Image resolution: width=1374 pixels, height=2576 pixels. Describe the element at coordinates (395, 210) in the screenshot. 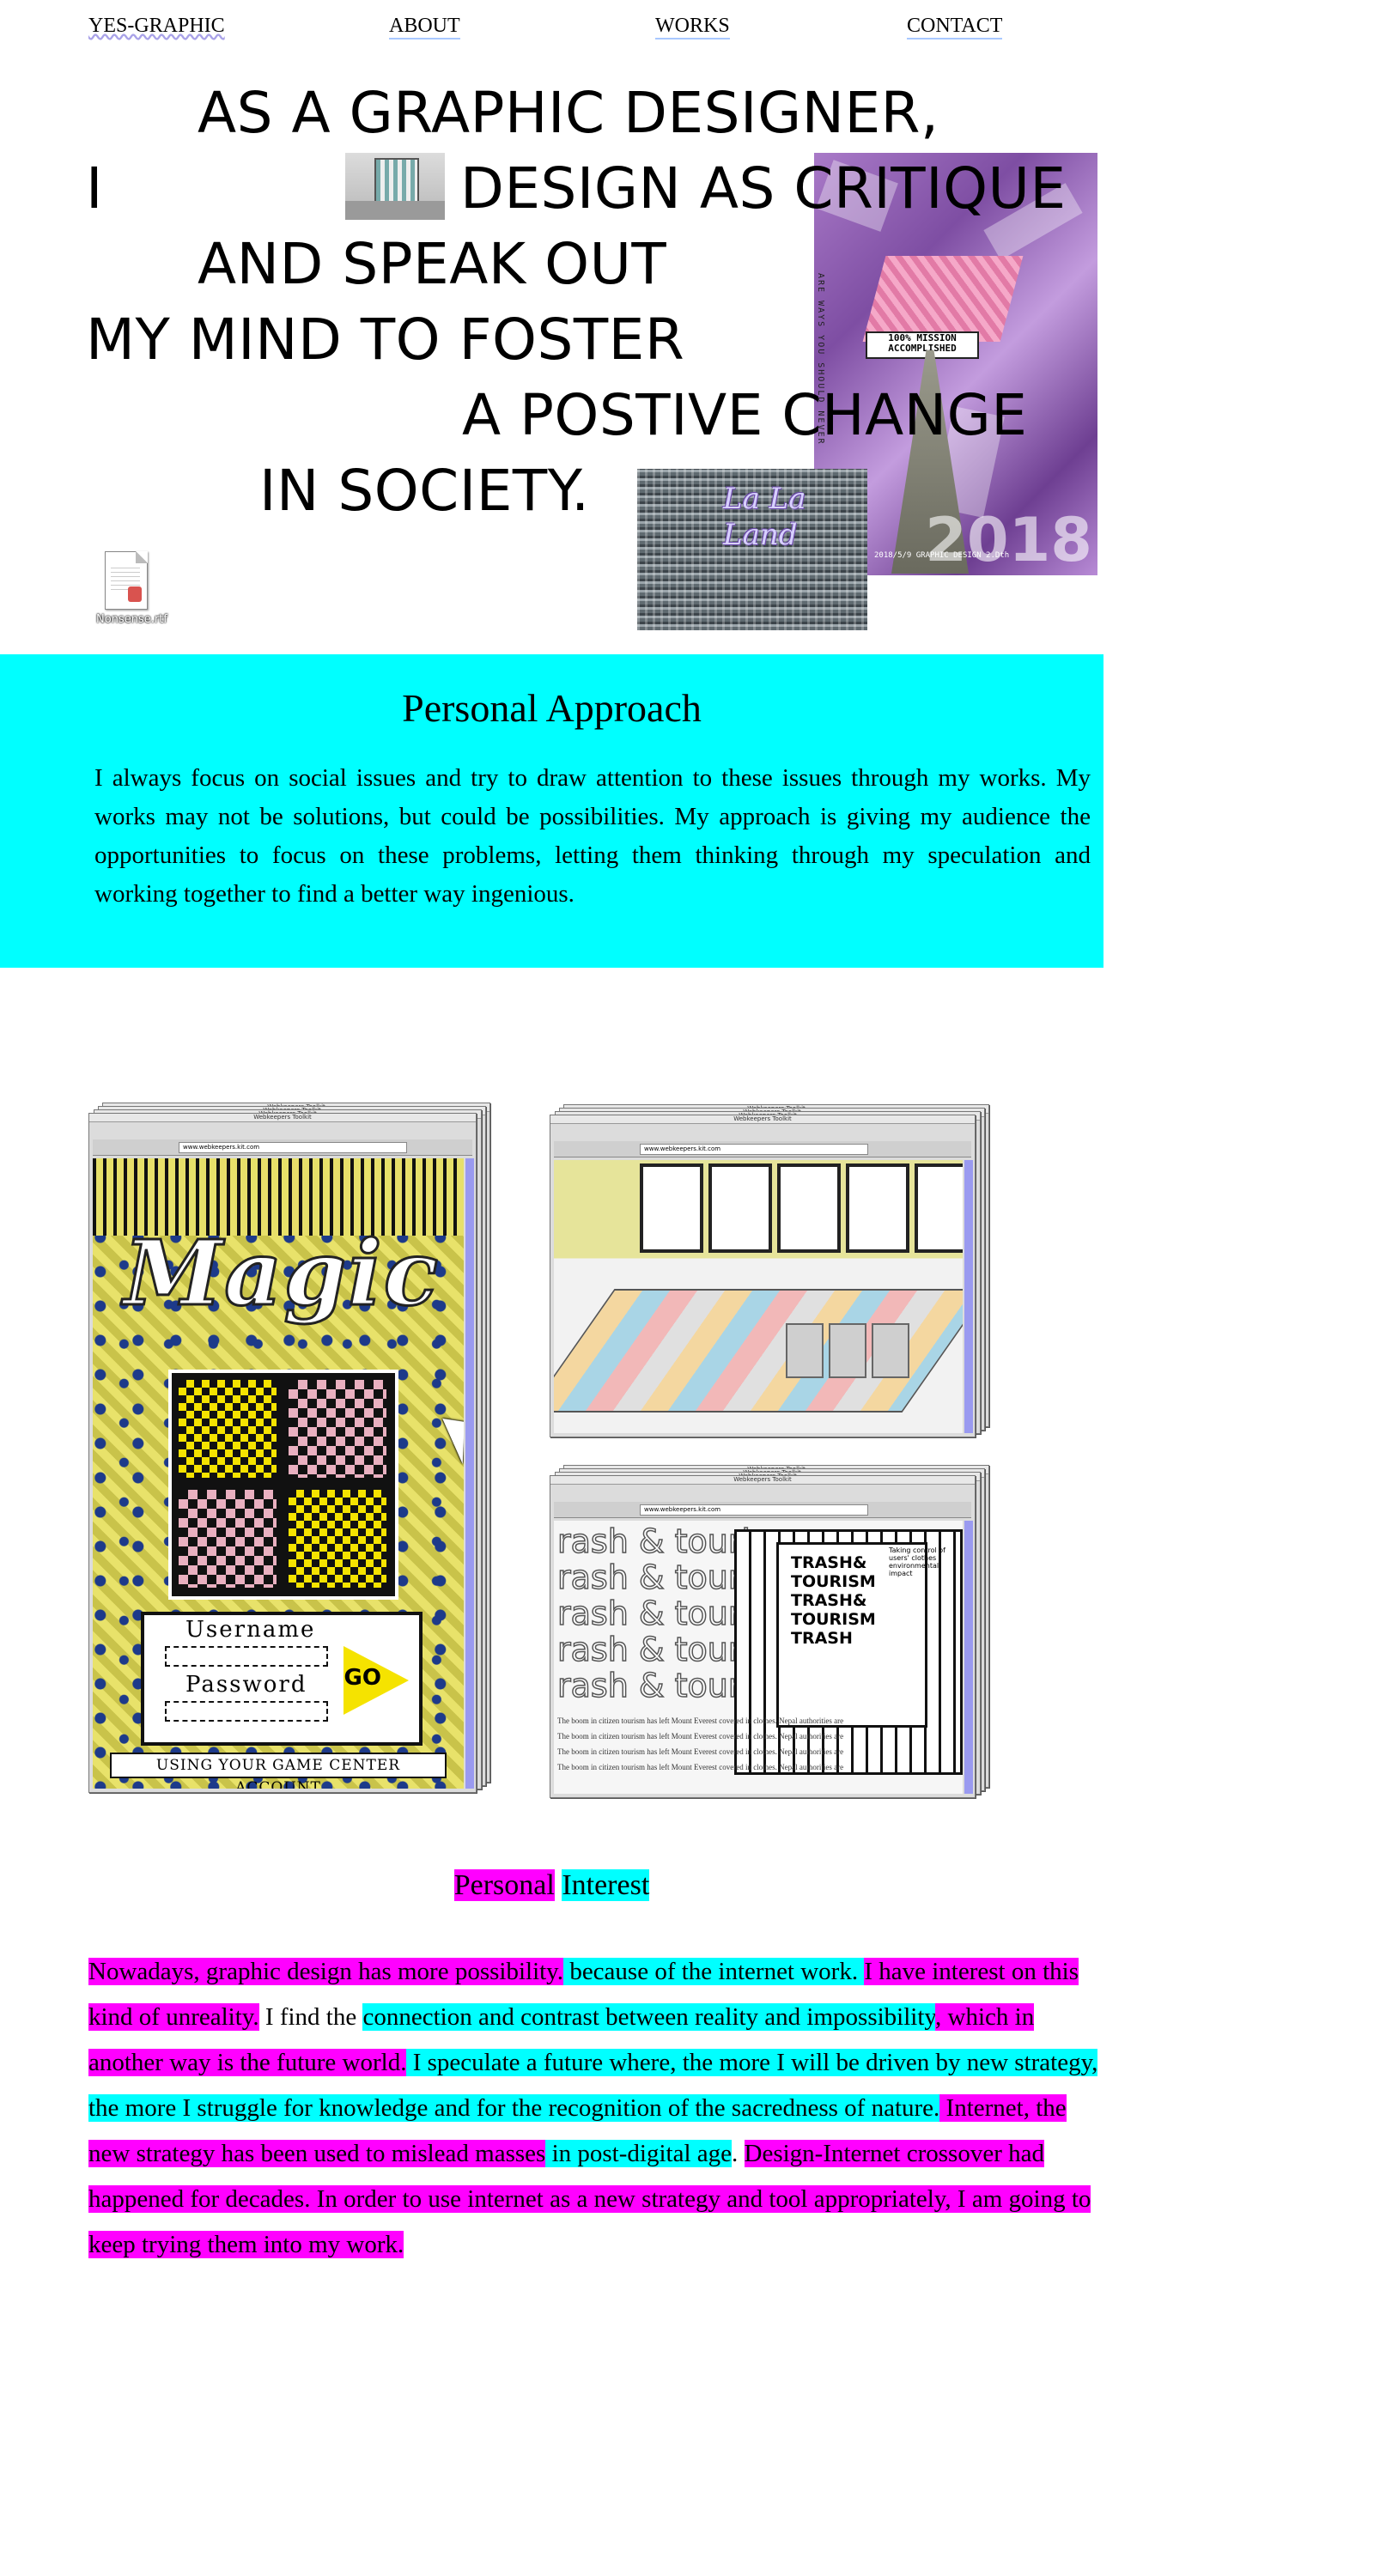

I see `thumbnail-floor-shape` at that location.